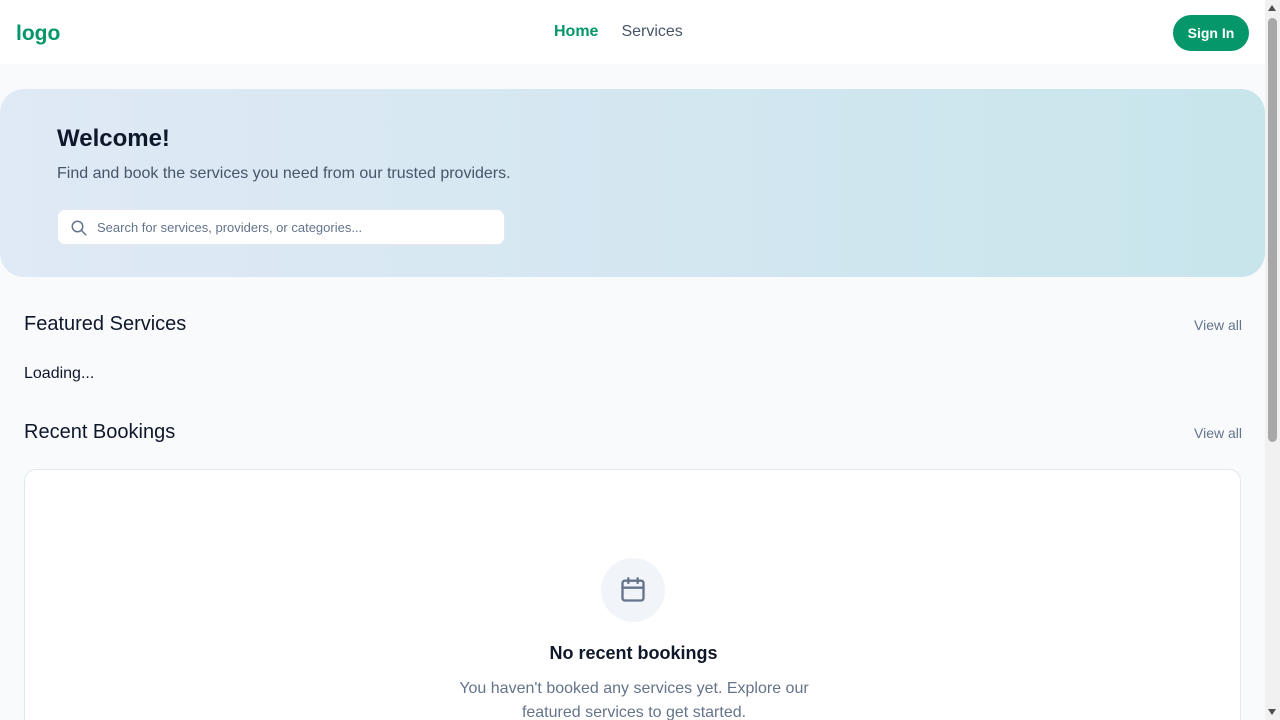 This screenshot has width=1280, height=720. What do you see at coordinates (38, 34) in the screenshot?
I see `logo: logo` at bounding box center [38, 34].